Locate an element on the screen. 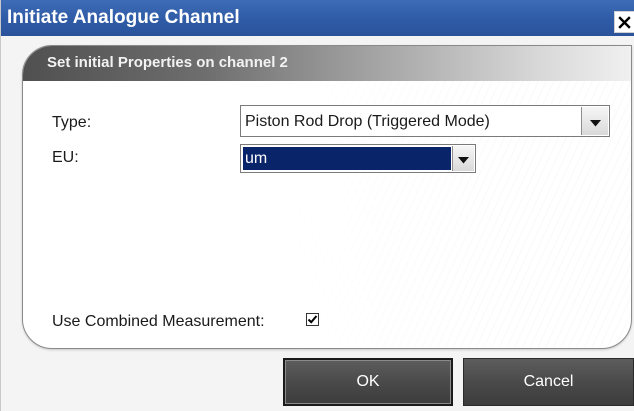 The height and width of the screenshot is (411, 634). combined-measurement-label: Use Combined Measurement: is located at coordinates (158, 321).